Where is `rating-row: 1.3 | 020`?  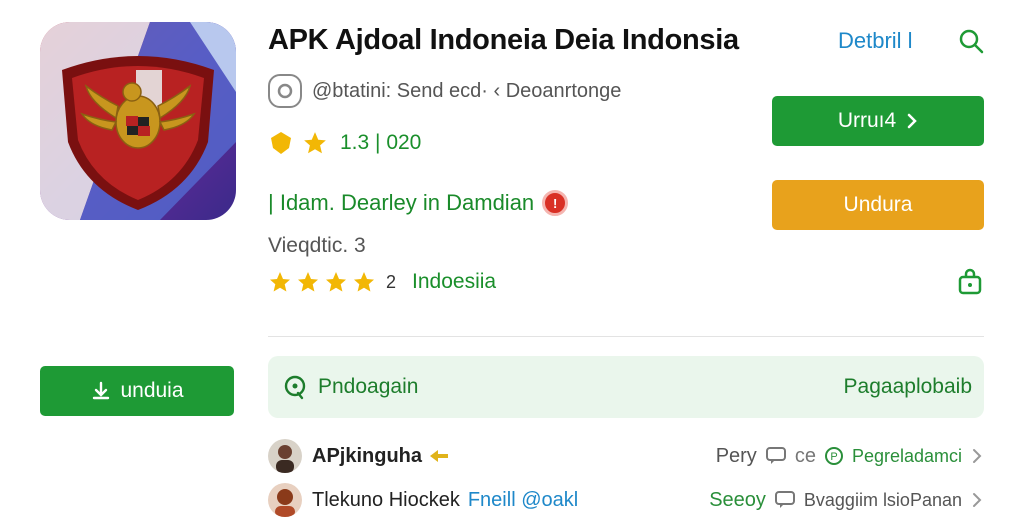 rating-row: 1.3 | 020 is located at coordinates (344, 143).